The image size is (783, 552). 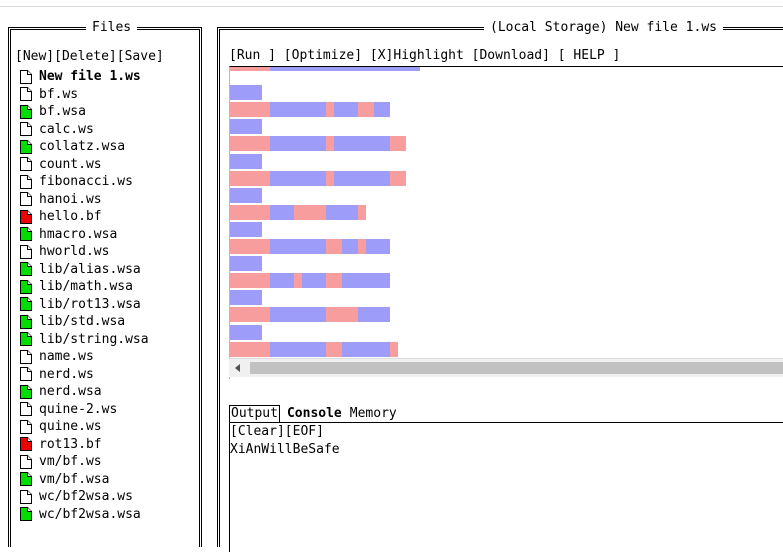 What do you see at coordinates (94, 339) in the screenshot?
I see `file-name: lib/string.wsa` at bounding box center [94, 339].